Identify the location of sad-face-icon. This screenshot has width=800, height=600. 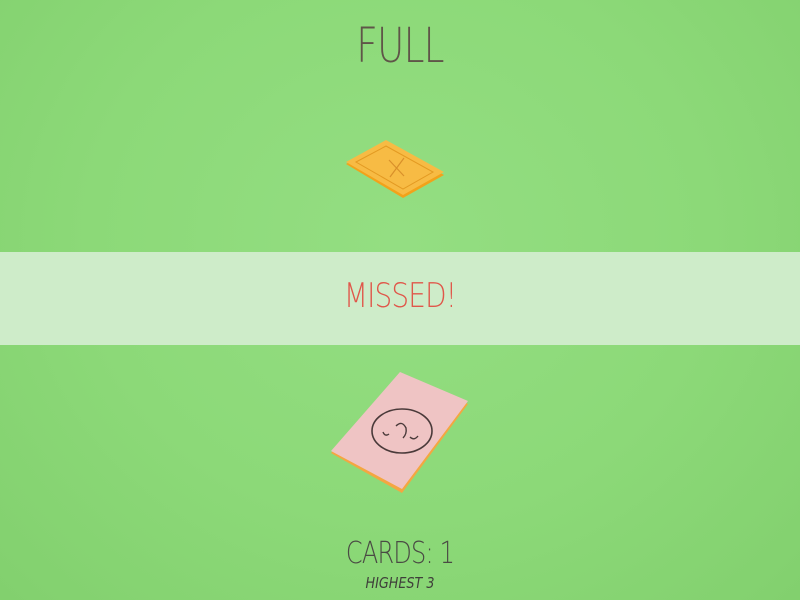
(402, 431).